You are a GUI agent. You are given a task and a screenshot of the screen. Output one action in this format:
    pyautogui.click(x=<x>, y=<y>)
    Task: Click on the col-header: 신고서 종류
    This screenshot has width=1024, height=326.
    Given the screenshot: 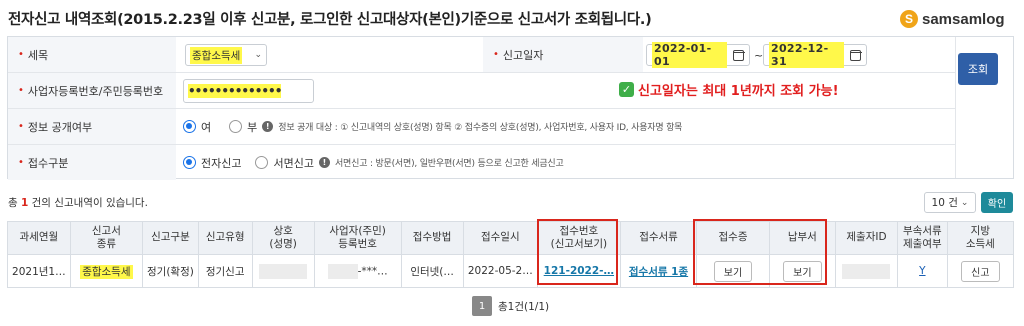 What is the action you would take?
    pyautogui.click(x=106, y=238)
    